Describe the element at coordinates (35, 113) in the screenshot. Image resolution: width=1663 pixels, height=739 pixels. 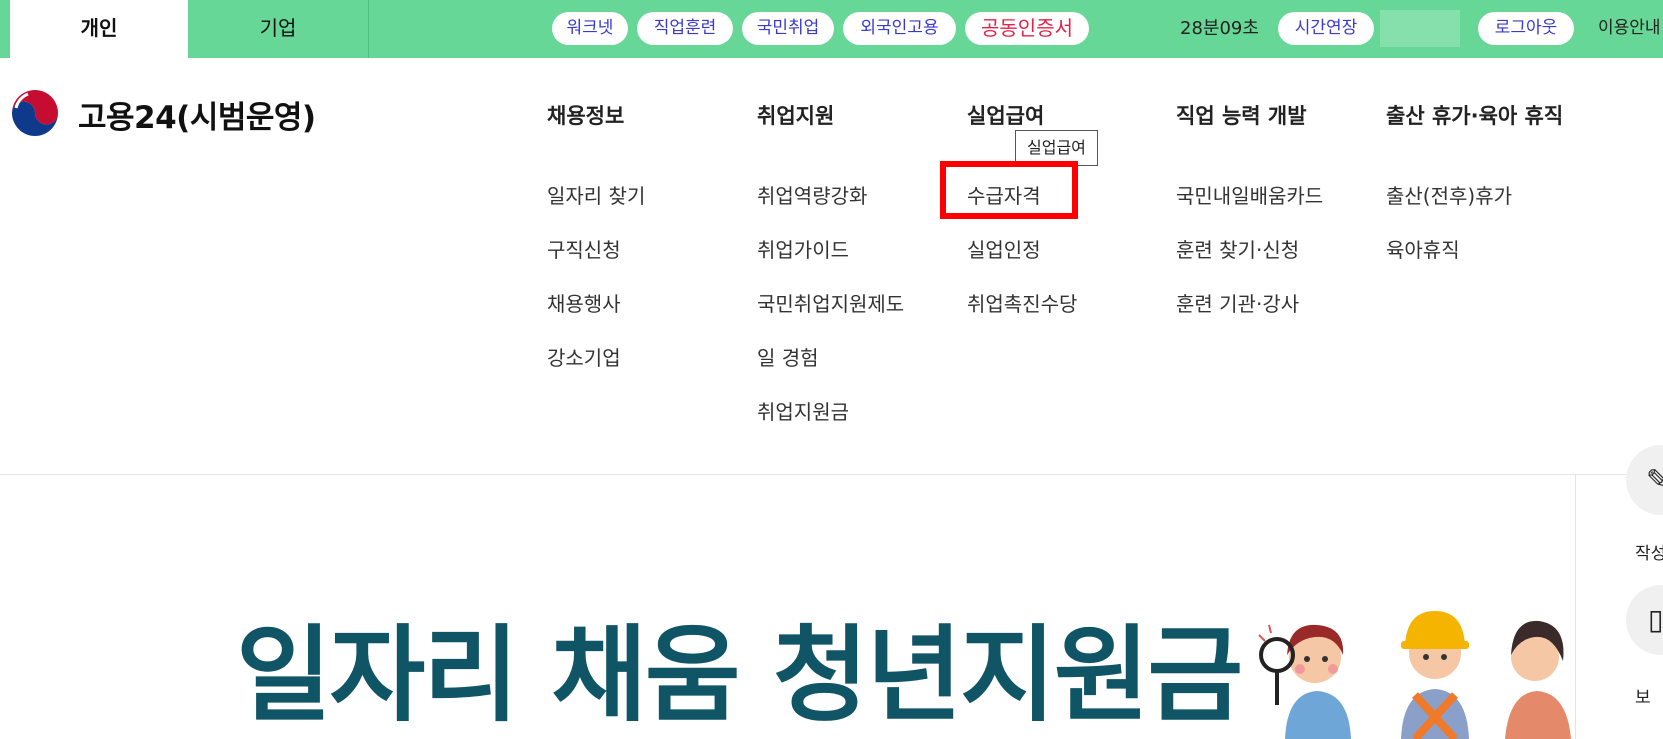
I see `government-emblem-icon` at that location.